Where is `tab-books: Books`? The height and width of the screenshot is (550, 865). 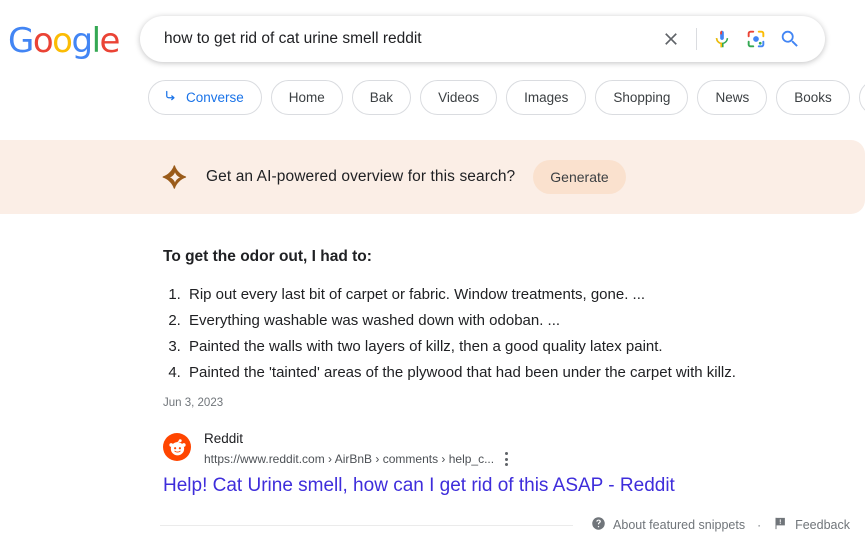
tab-books: Books is located at coordinates (813, 97).